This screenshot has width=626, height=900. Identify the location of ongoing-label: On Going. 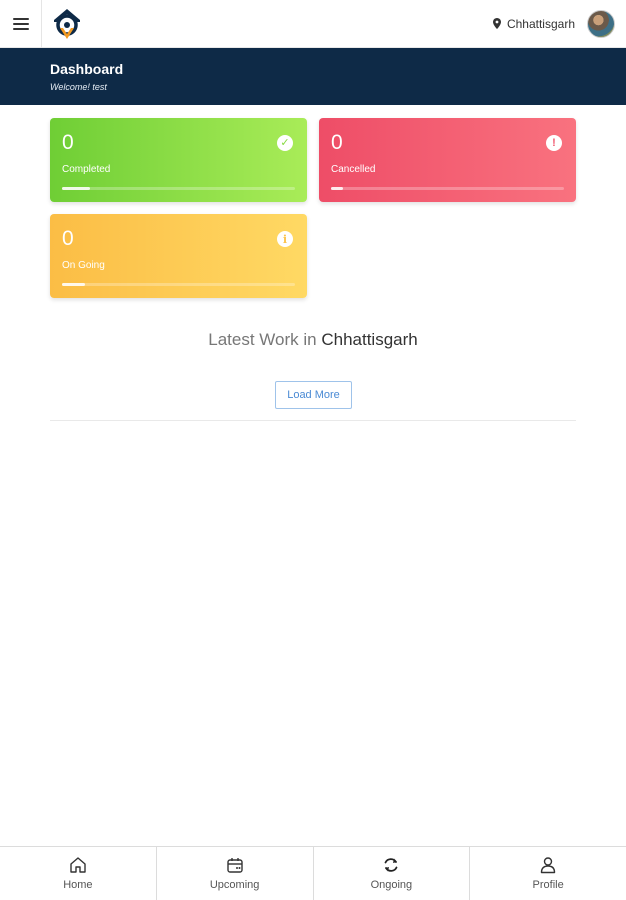
(83, 265).